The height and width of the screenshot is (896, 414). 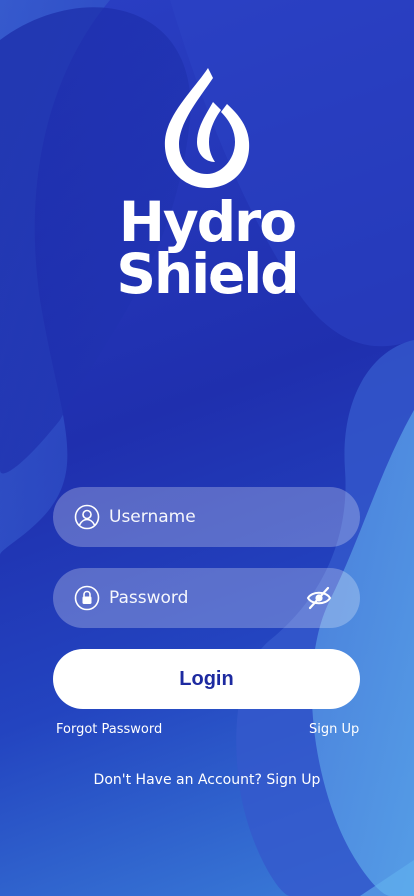 What do you see at coordinates (334, 729) in the screenshot?
I see `sign-up-link: Sign Up` at bounding box center [334, 729].